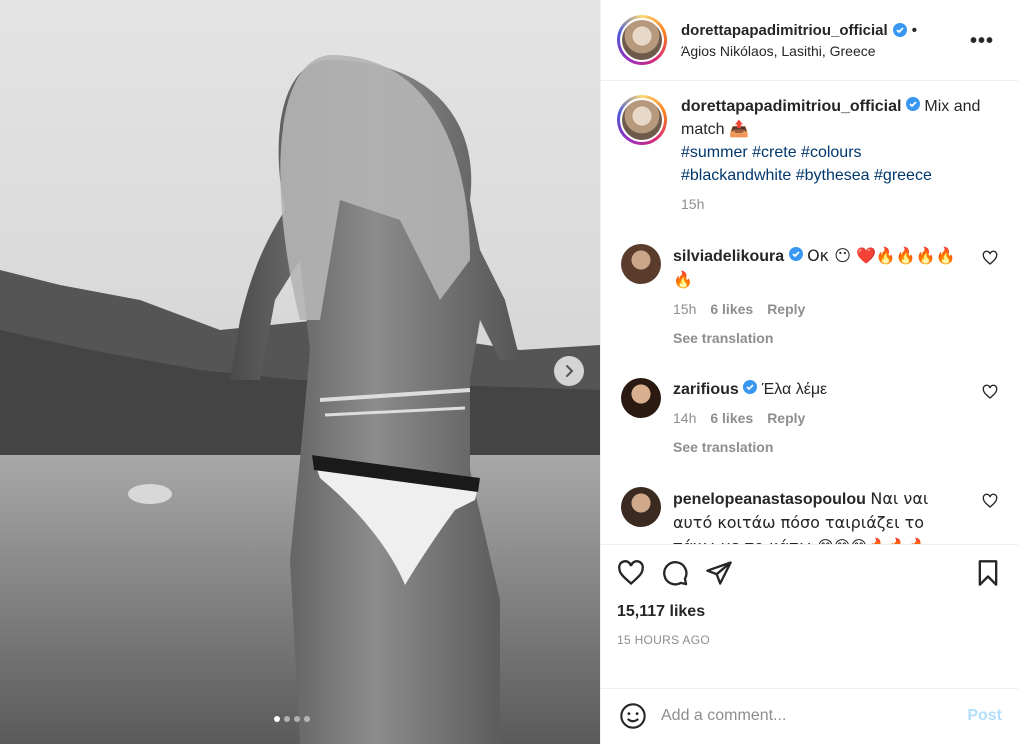 This screenshot has height=744, width=1018. I want to click on post-actions: 15,117 likes 15 HOURS AGO, so click(809, 616).